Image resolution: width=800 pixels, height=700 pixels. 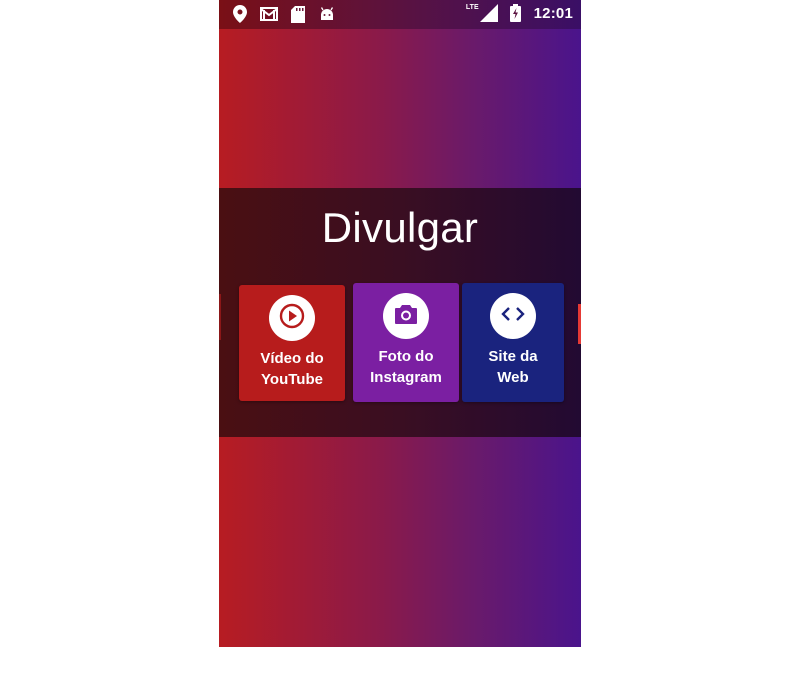 I want to click on instagram-photo-card: Foto do Instagram, so click(x=406, y=342).